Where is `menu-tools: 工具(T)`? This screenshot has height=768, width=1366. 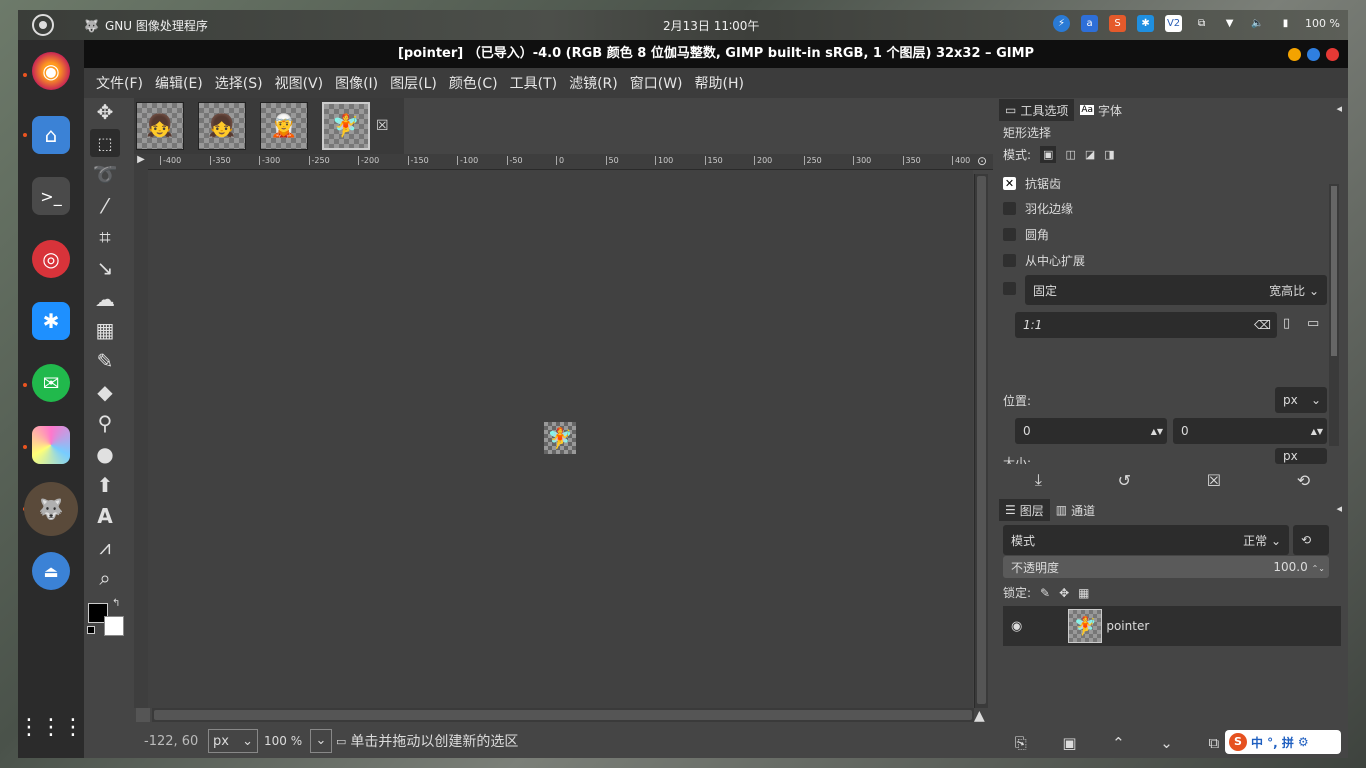 menu-tools: 工具(T) is located at coordinates (533, 83).